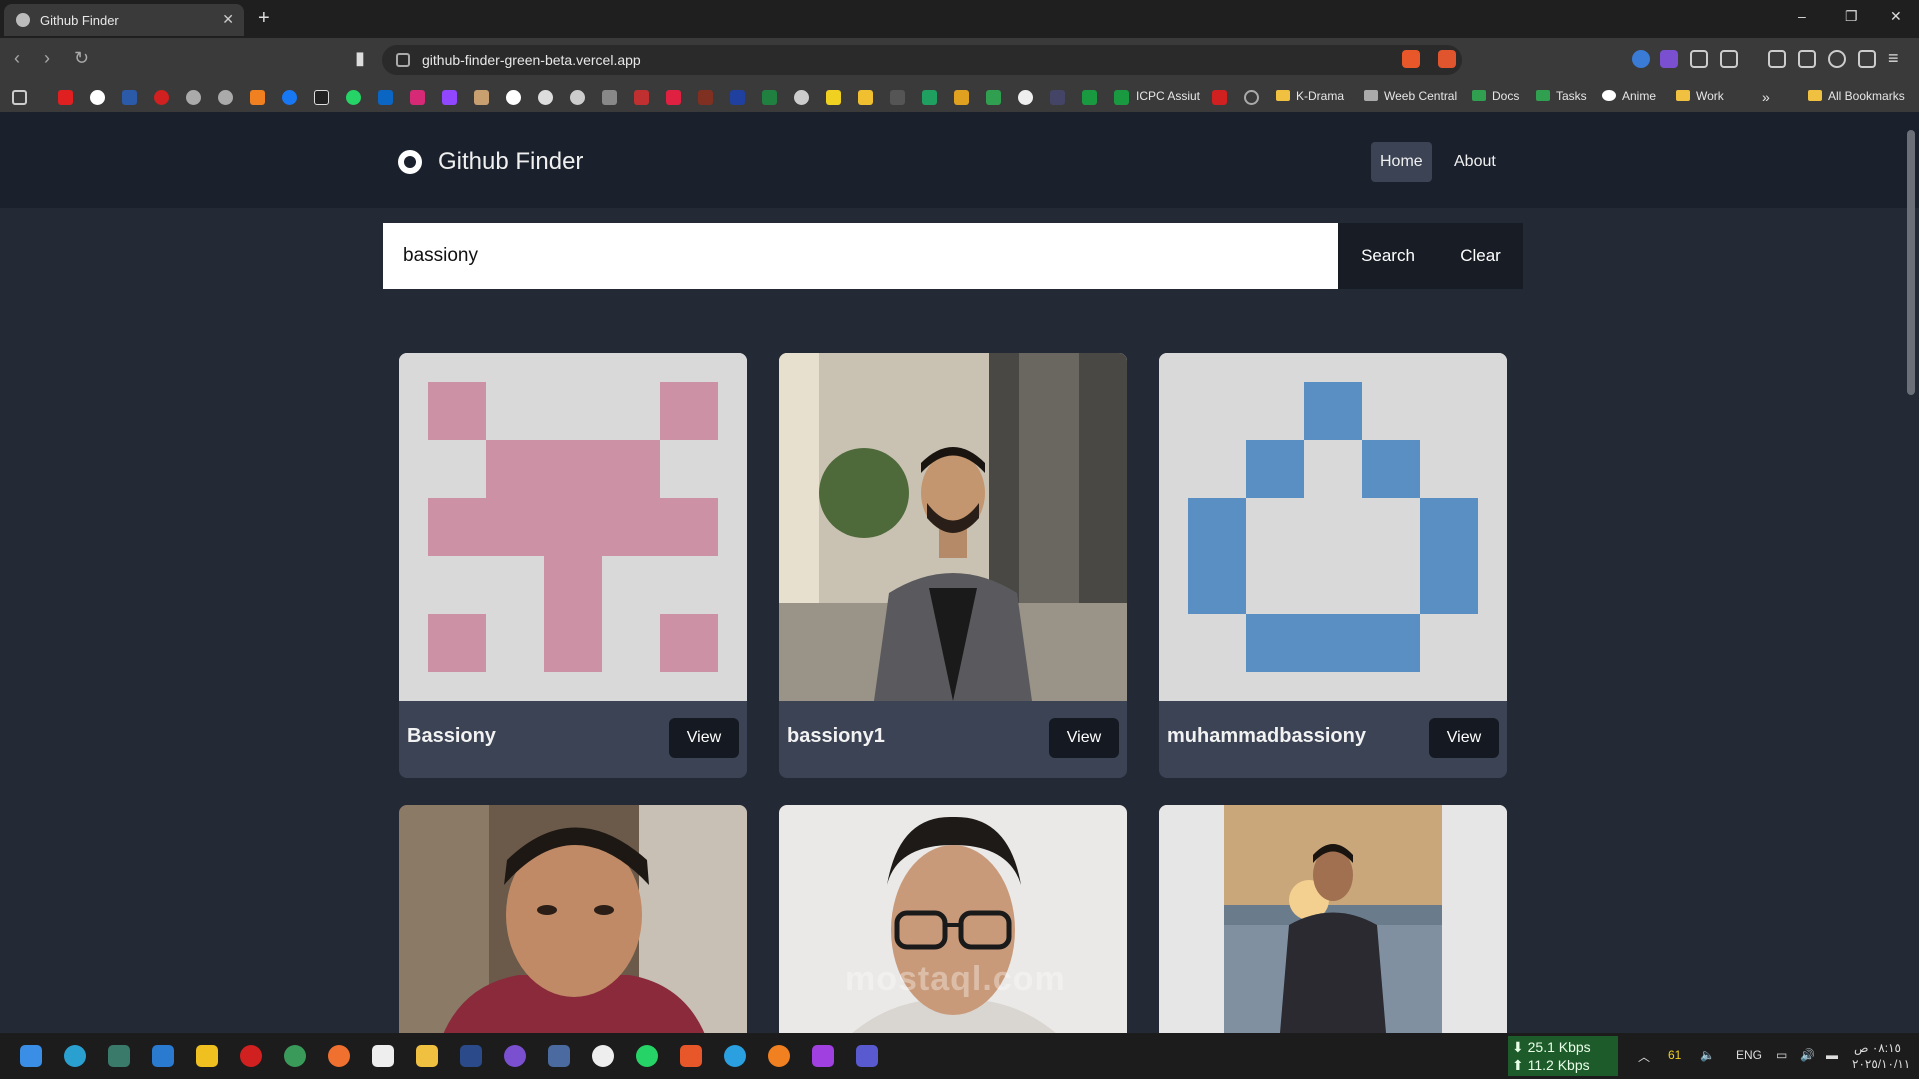  Describe the element at coordinates (75, 1056) in the screenshot. I see `edge-icon` at that location.